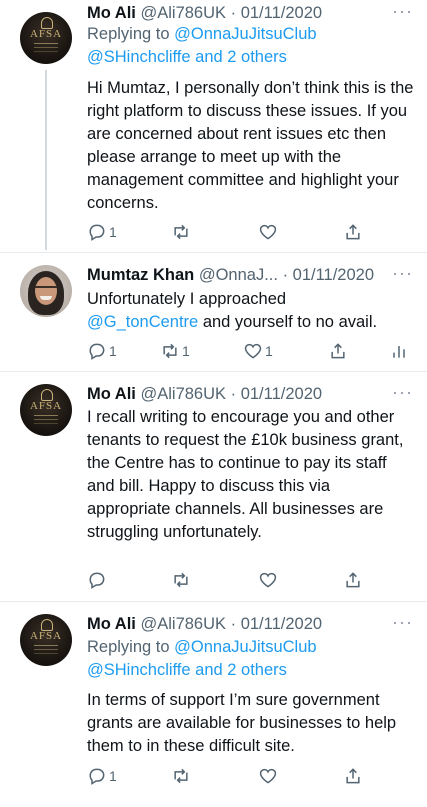  What do you see at coordinates (269, 351) in the screenshot?
I see `like-count: 1` at bounding box center [269, 351].